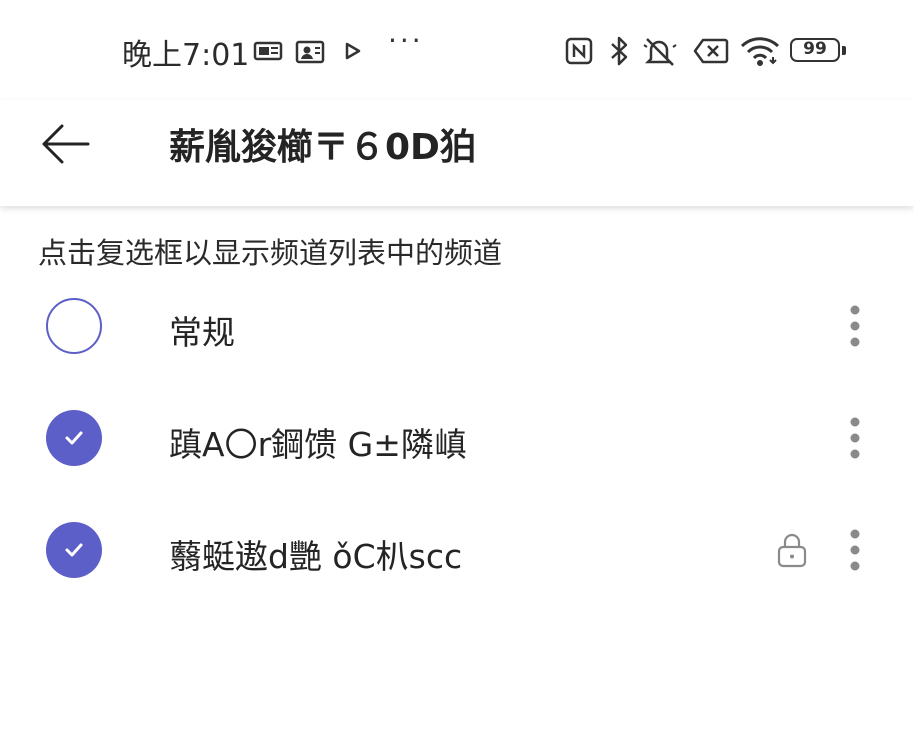 Image resolution: width=914 pixels, height=740 pixels. I want to click on channel-row: 蘙蜓遨d艷 ǒC朳scc, so click(457, 550).